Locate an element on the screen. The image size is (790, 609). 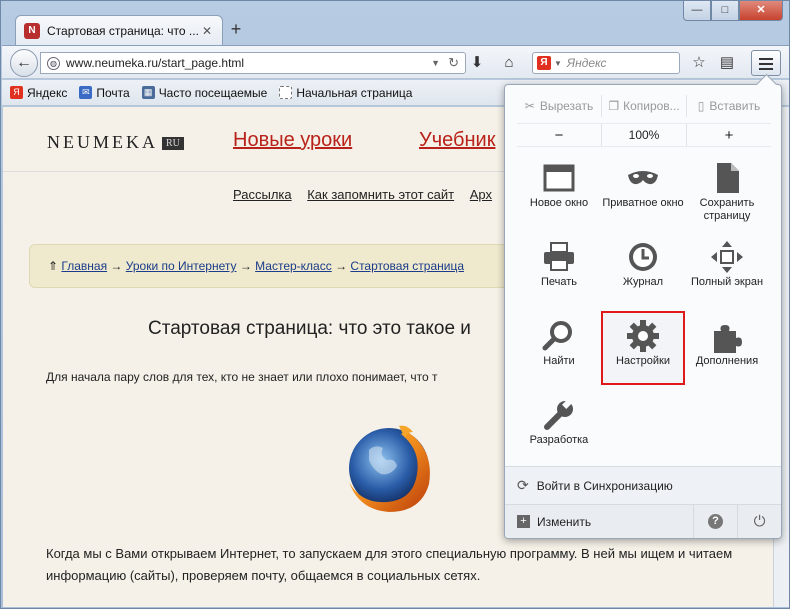
sublink-bookmark-site: Как запомнить этот сайт is located at coordinates (380, 194).